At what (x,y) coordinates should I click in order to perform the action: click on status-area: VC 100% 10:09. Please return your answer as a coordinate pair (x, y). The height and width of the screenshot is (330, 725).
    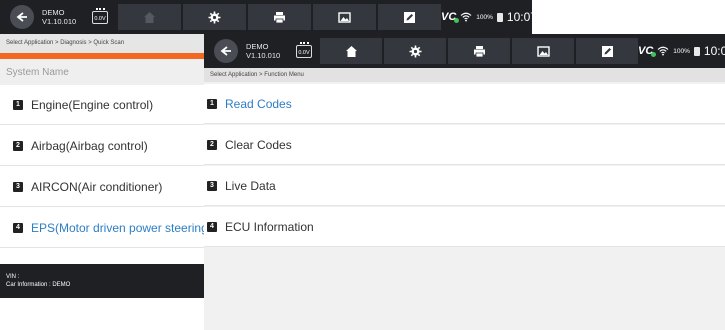
    Looking at the image, I should click on (681, 51).